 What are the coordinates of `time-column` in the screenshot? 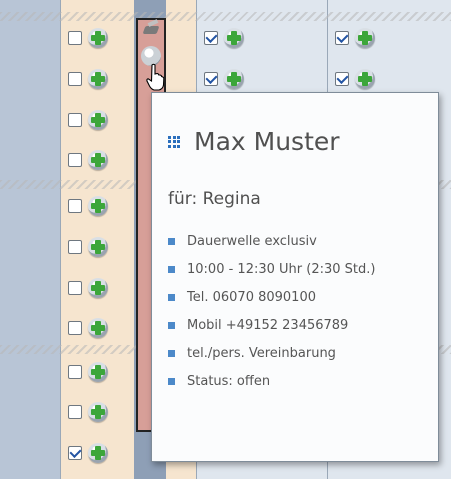 It's located at (30, 239).